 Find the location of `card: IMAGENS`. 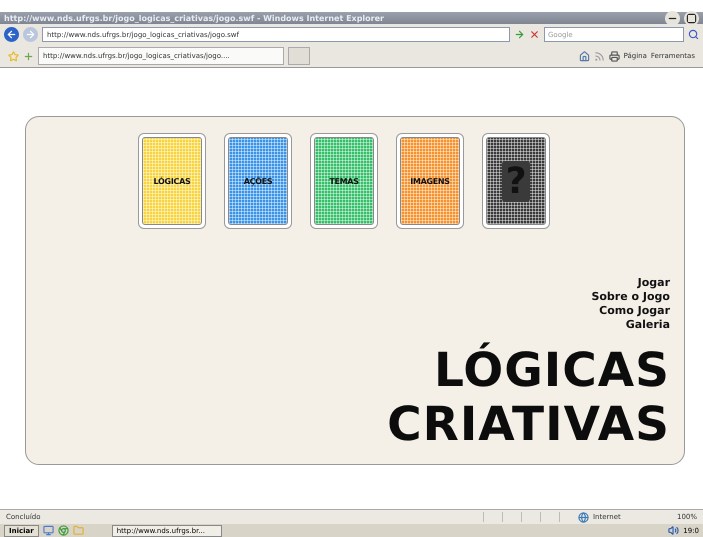

card: IMAGENS is located at coordinates (430, 181).